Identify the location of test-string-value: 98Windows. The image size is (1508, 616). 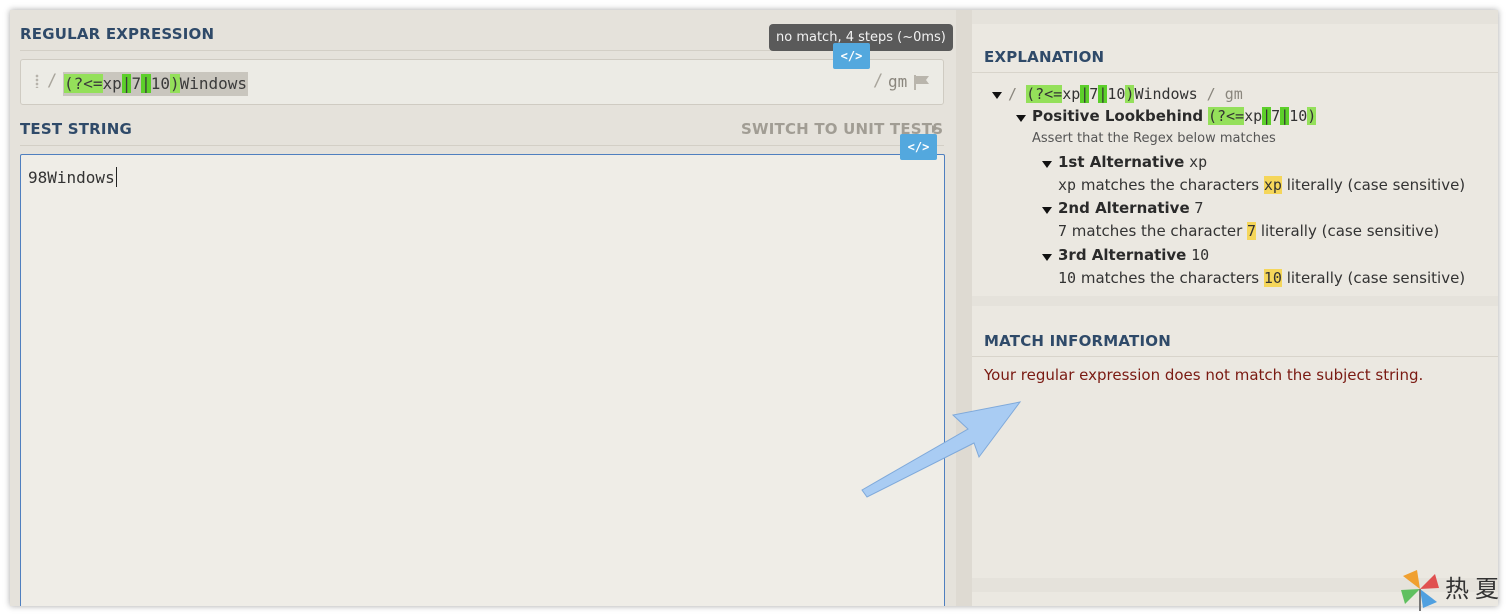
(71, 177).